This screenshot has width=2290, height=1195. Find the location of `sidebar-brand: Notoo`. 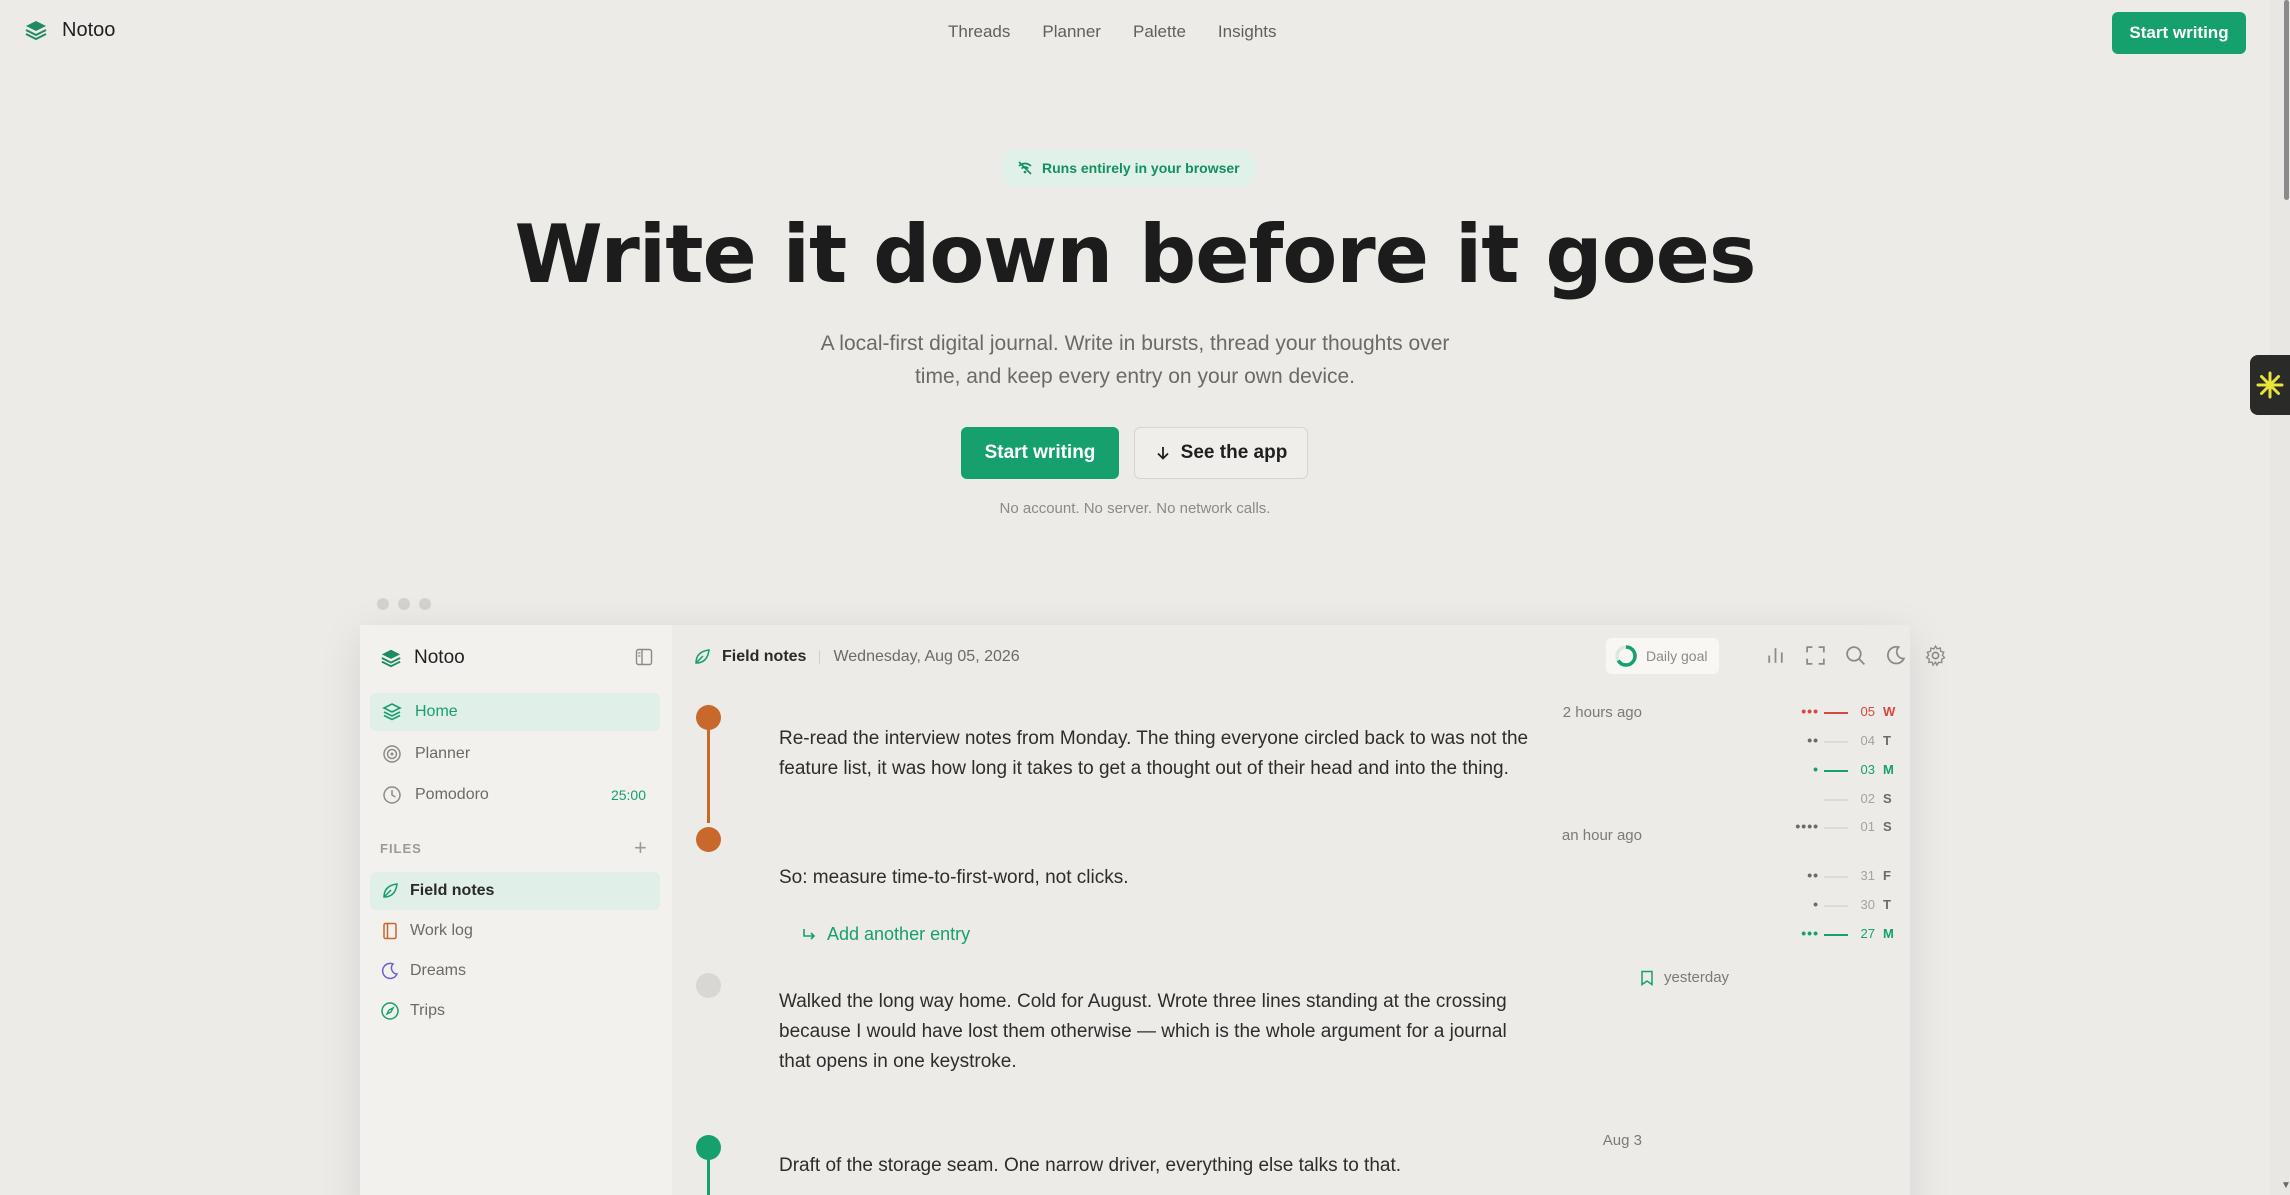

sidebar-brand: Notoo is located at coordinates (422, 658).